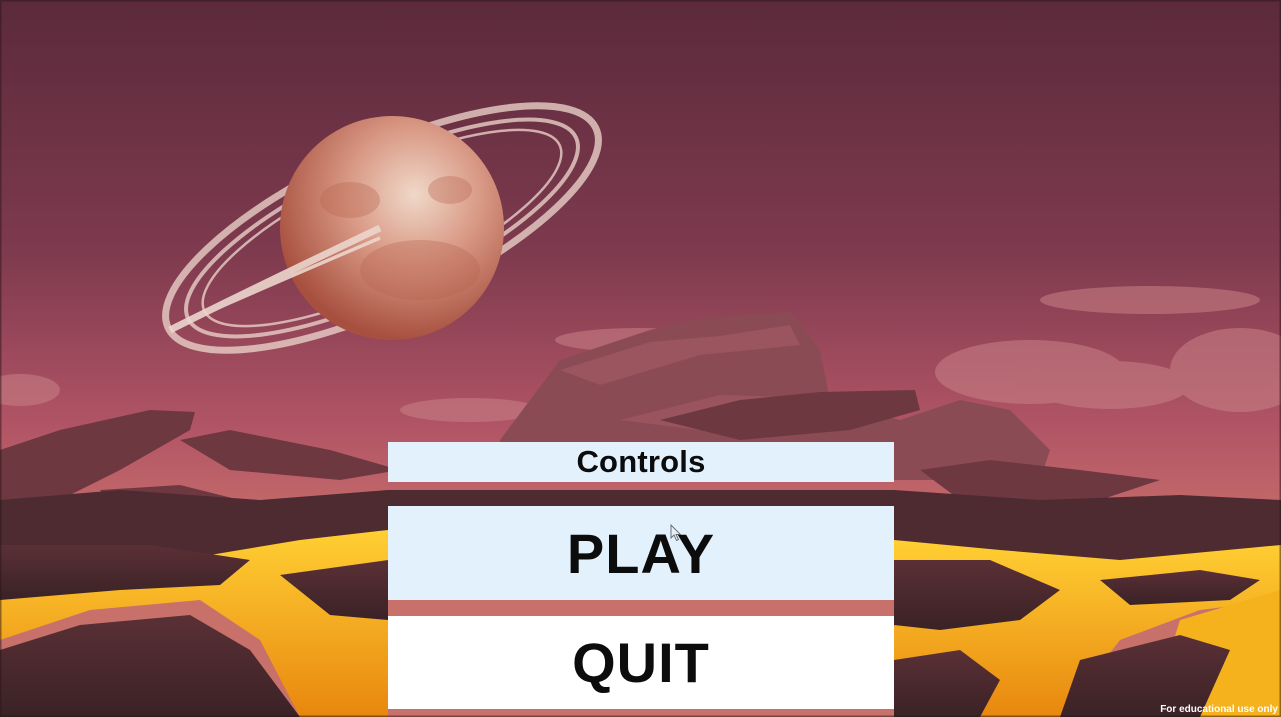 Image resolution: width=1281 pixels, height=717 pixels. Describe the element at coordinates (641, 462) in the screenshot. I see `controls-button: Controls` at that location.